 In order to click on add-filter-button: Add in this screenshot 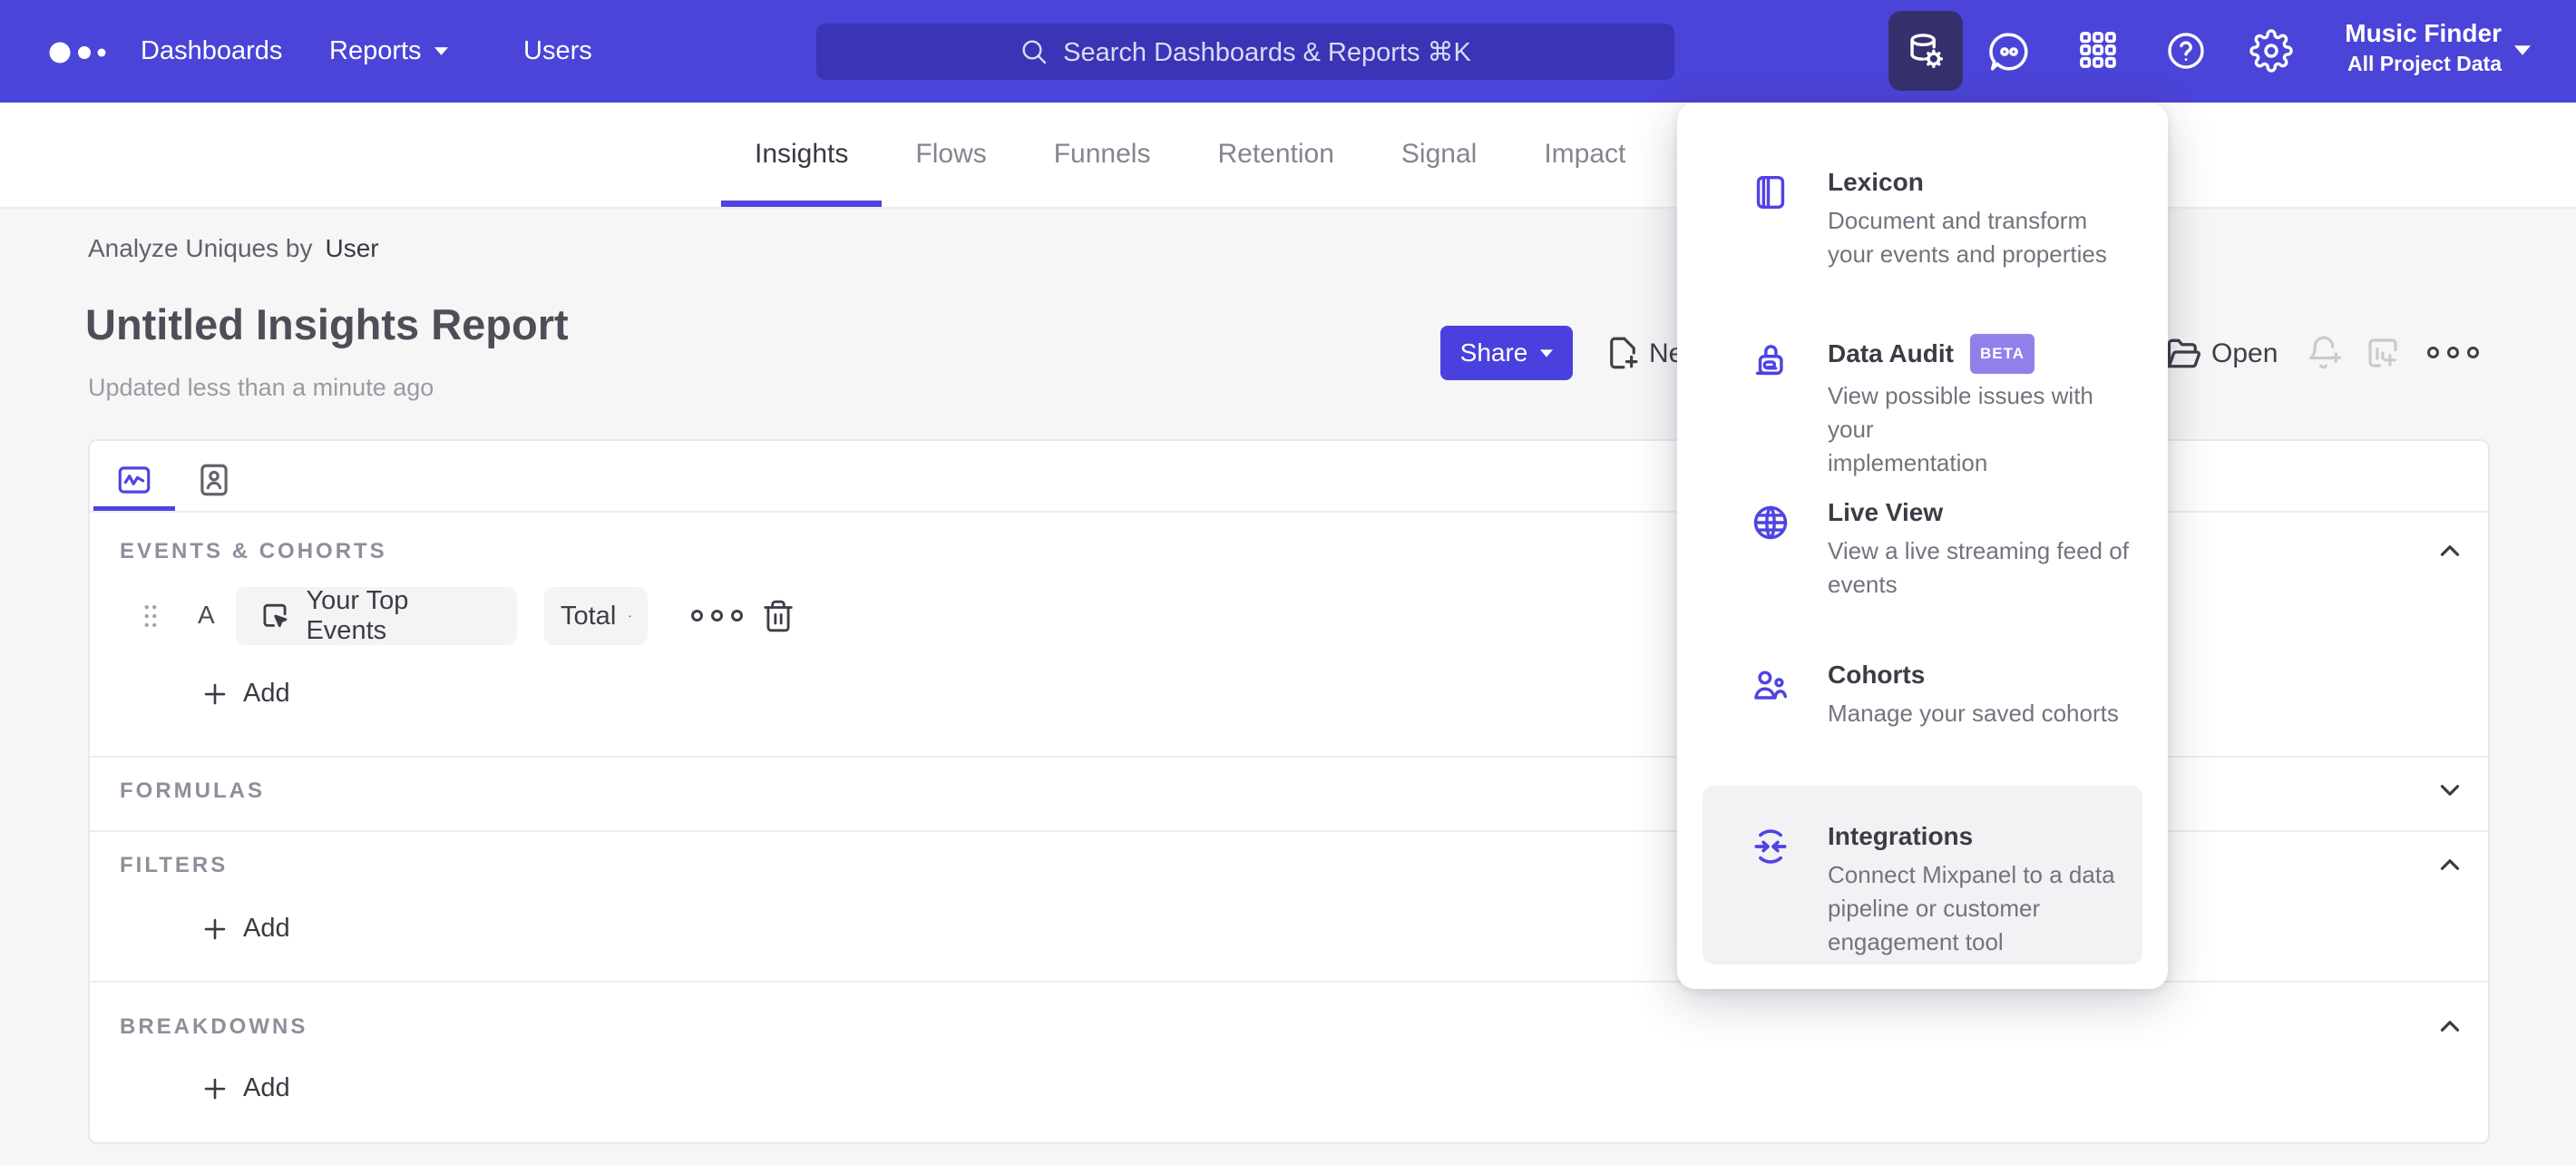, I will do `click(245, 929)`.